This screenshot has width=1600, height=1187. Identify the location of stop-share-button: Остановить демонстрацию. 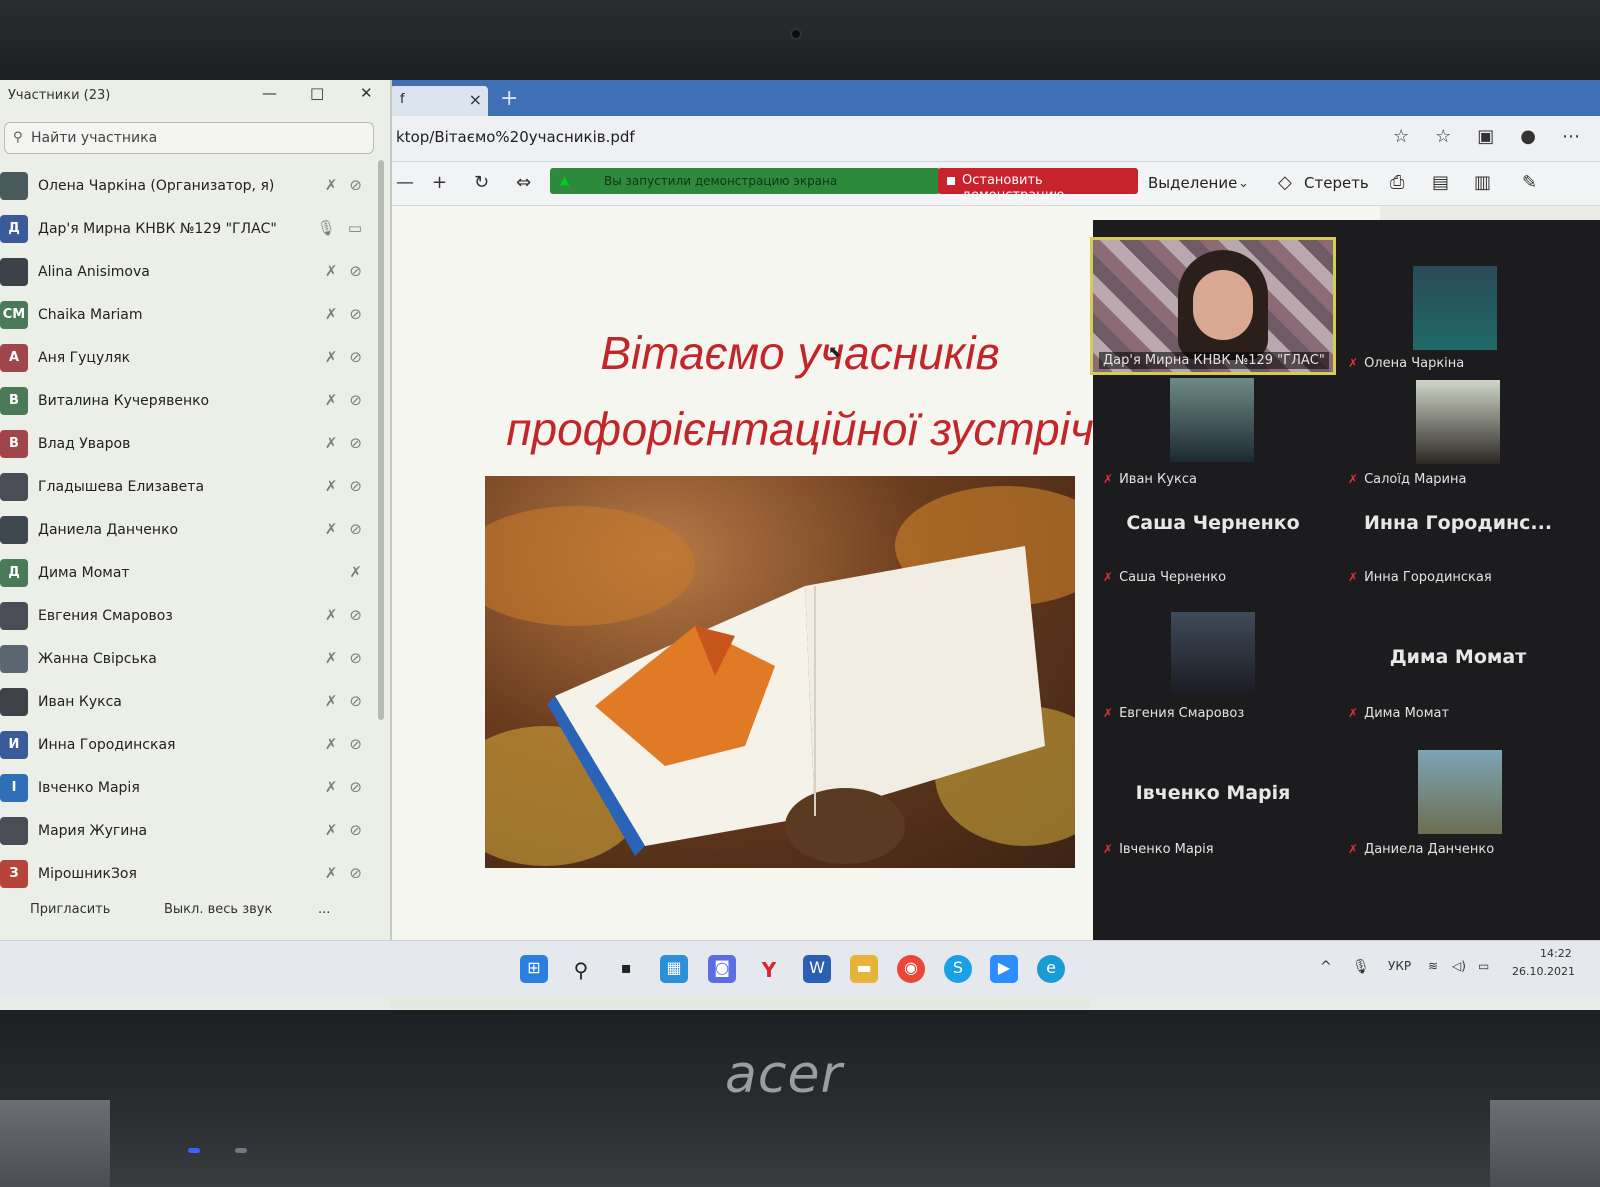
(1038, 185).